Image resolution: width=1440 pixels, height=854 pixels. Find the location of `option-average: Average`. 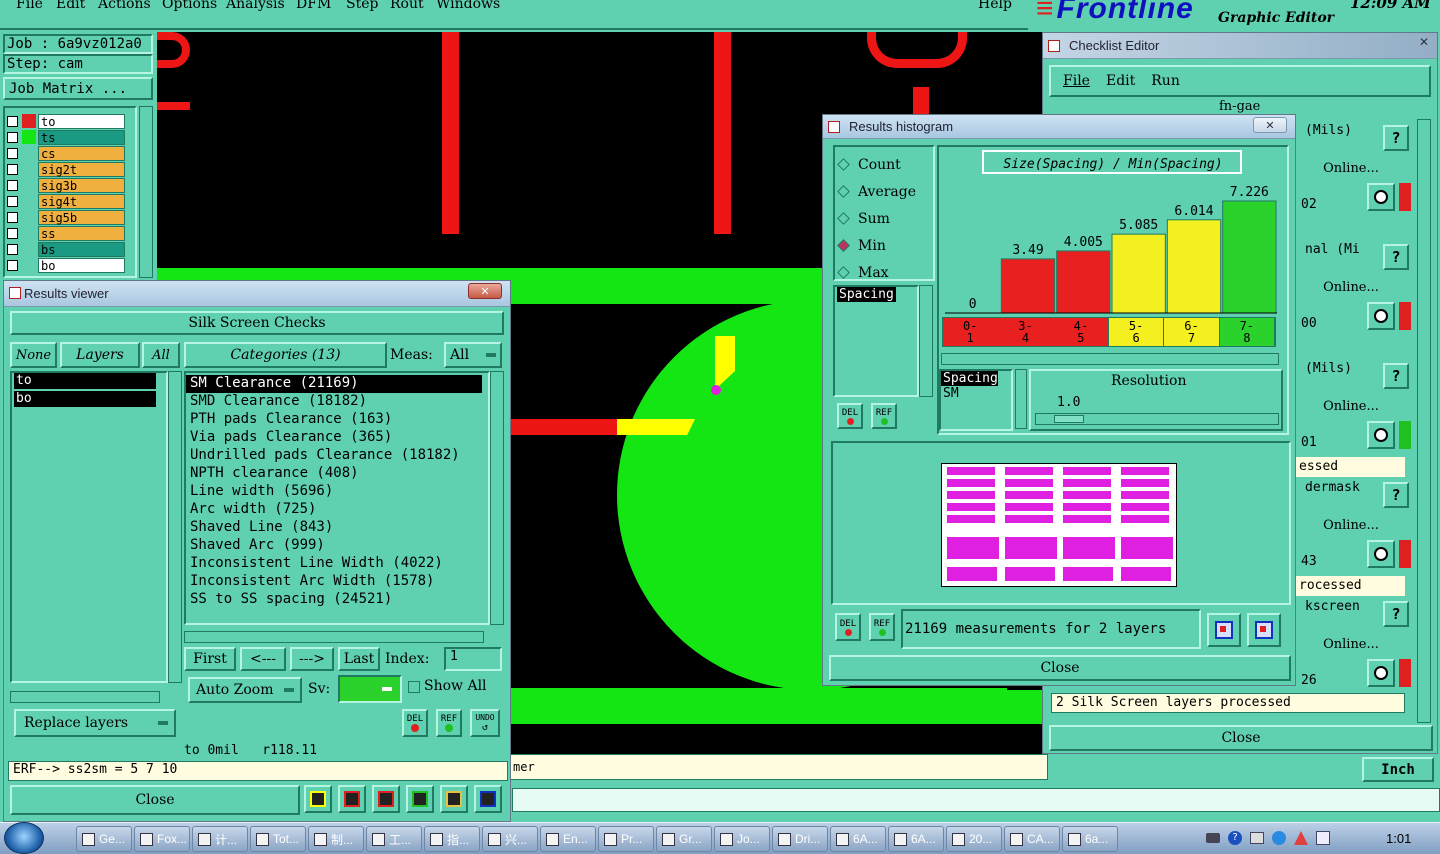

option-average: Average is located at coordinates (876, 191).